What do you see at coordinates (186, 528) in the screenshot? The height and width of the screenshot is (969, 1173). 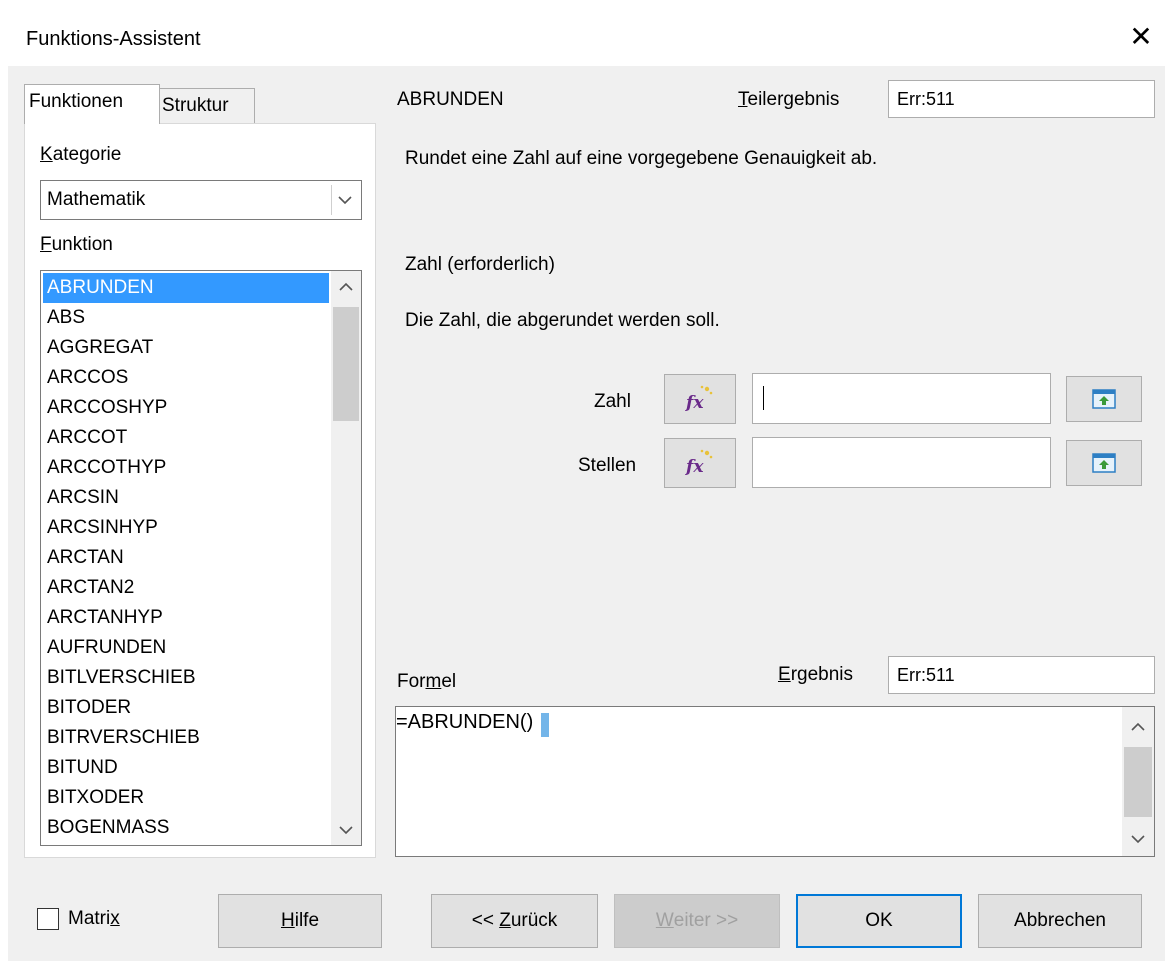 I see `function-list-item: ARCSINHYP` at bounding box center [186, 528].